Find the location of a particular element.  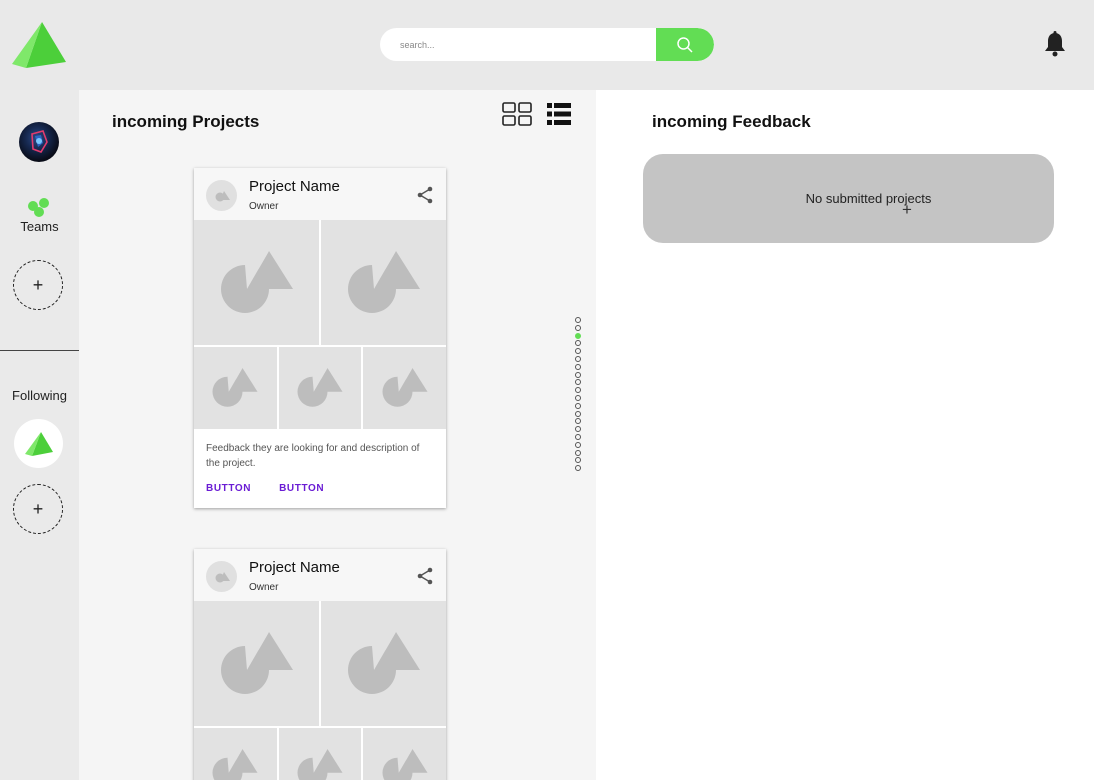

teams-icon is located at coordinates (40, 208).